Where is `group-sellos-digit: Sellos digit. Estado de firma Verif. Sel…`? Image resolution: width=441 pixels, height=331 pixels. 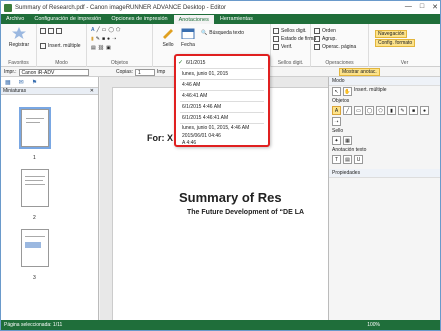 group-sellos-digit: Sellos digit. Estado de firma Verif. Sel… is located at coordinates (293, 45).